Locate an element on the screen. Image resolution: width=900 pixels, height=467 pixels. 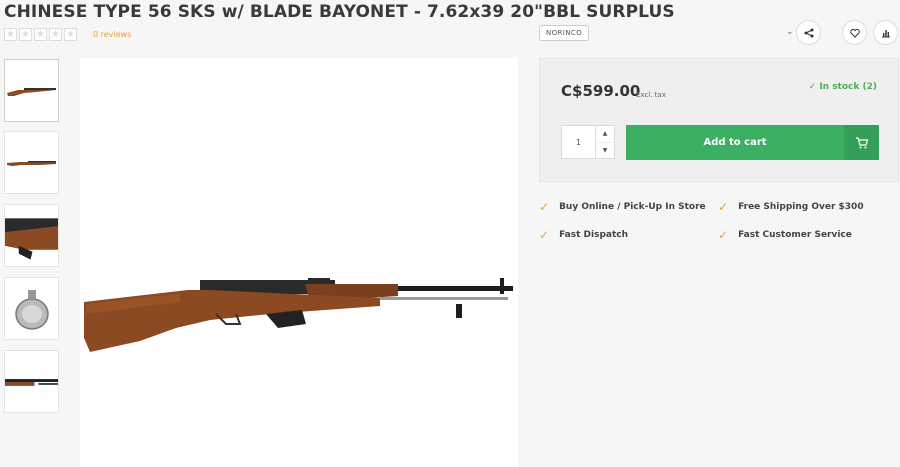
usp-label: Fast Customer Service is located at coordinates (795, 235).